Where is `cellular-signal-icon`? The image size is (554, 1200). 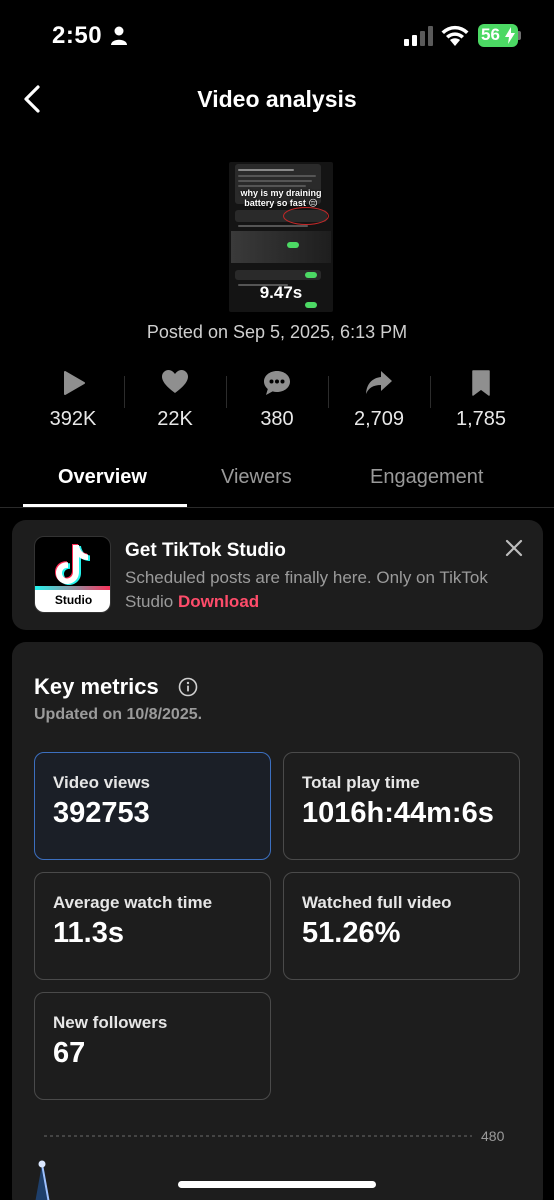 cellular-signal-icon is located at coordinates (418, 36).